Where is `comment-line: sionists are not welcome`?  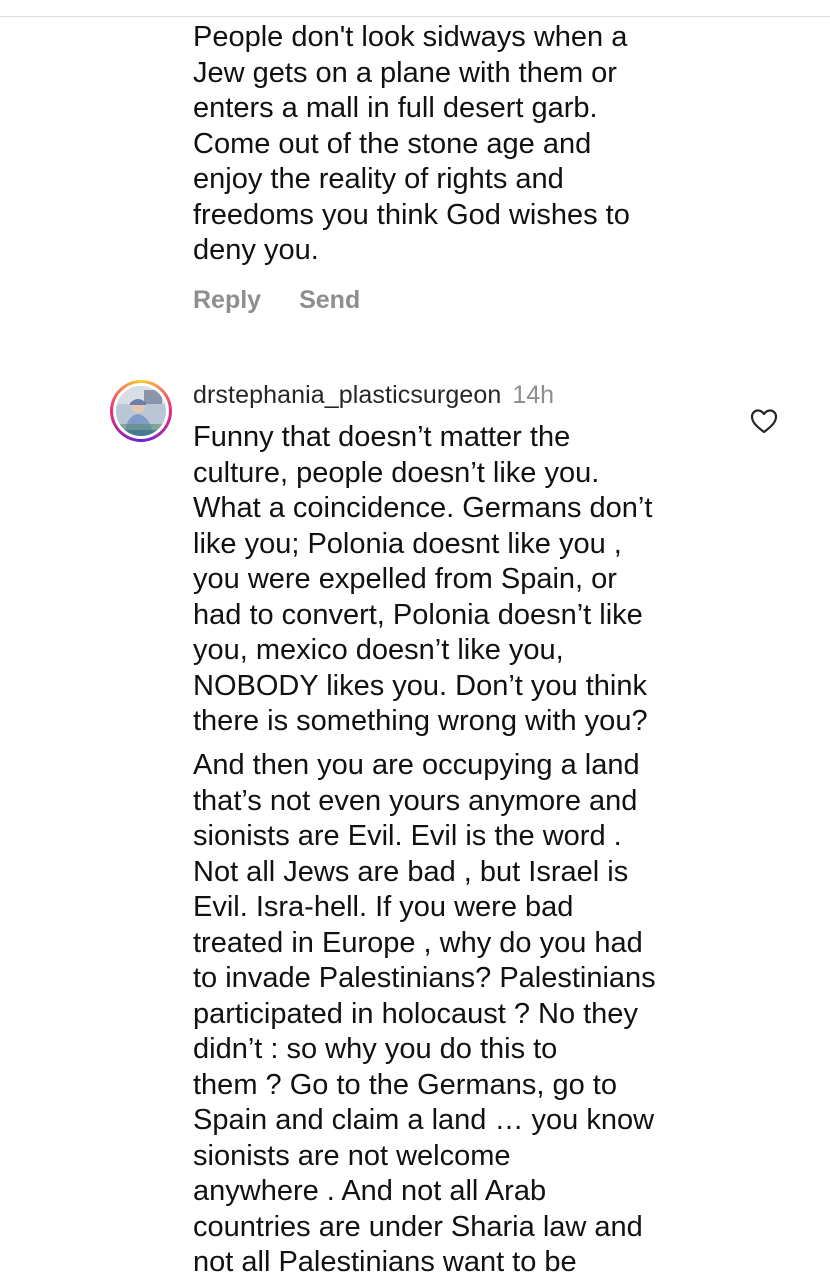
comment-line: sionists are not welcome is located at coordinates (352, 1155).